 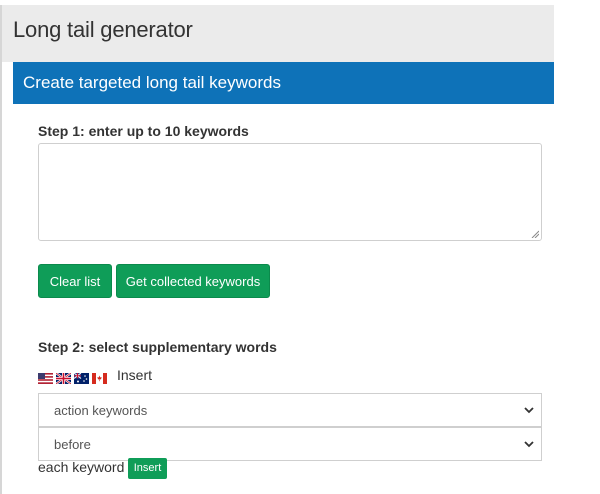 What do you see at coordinates (290, 444) in the screenshot?
I see `position-select: before` at bounding box center [290, 444].